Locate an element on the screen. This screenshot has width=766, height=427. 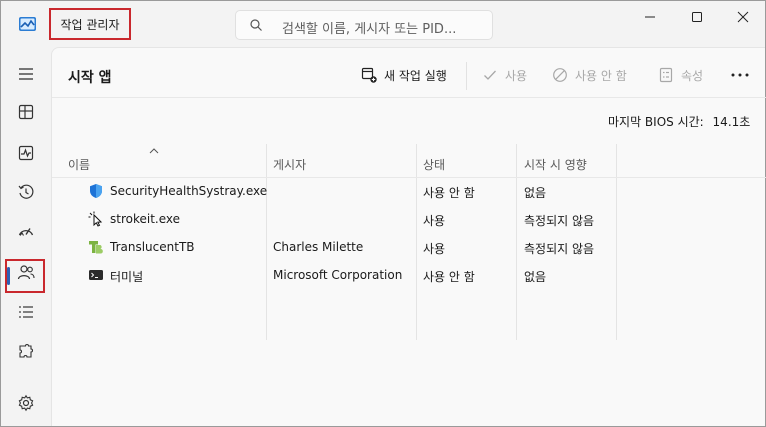
new-task-button: 새 작업 실행 is located at coordinates (404, 75).